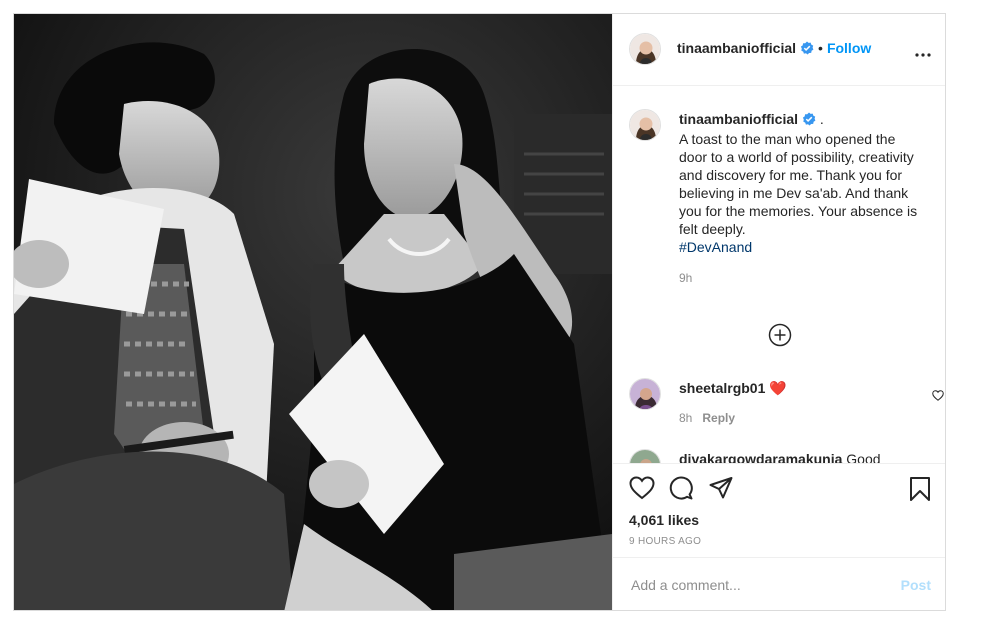  I want to click on caption-avatar, so click(645, 125).